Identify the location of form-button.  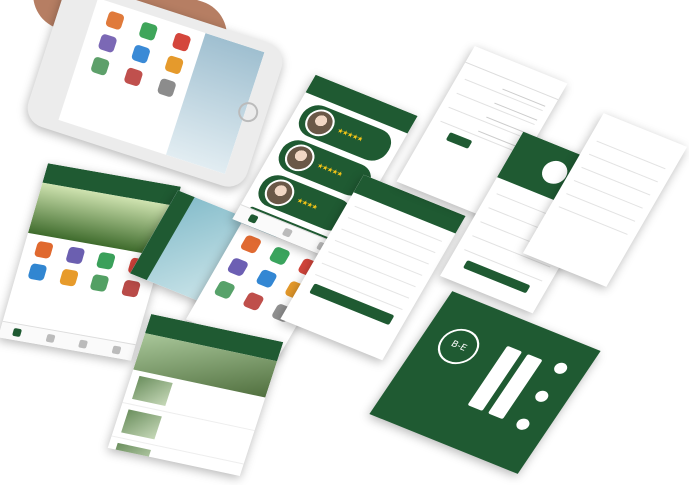
(459, 140).